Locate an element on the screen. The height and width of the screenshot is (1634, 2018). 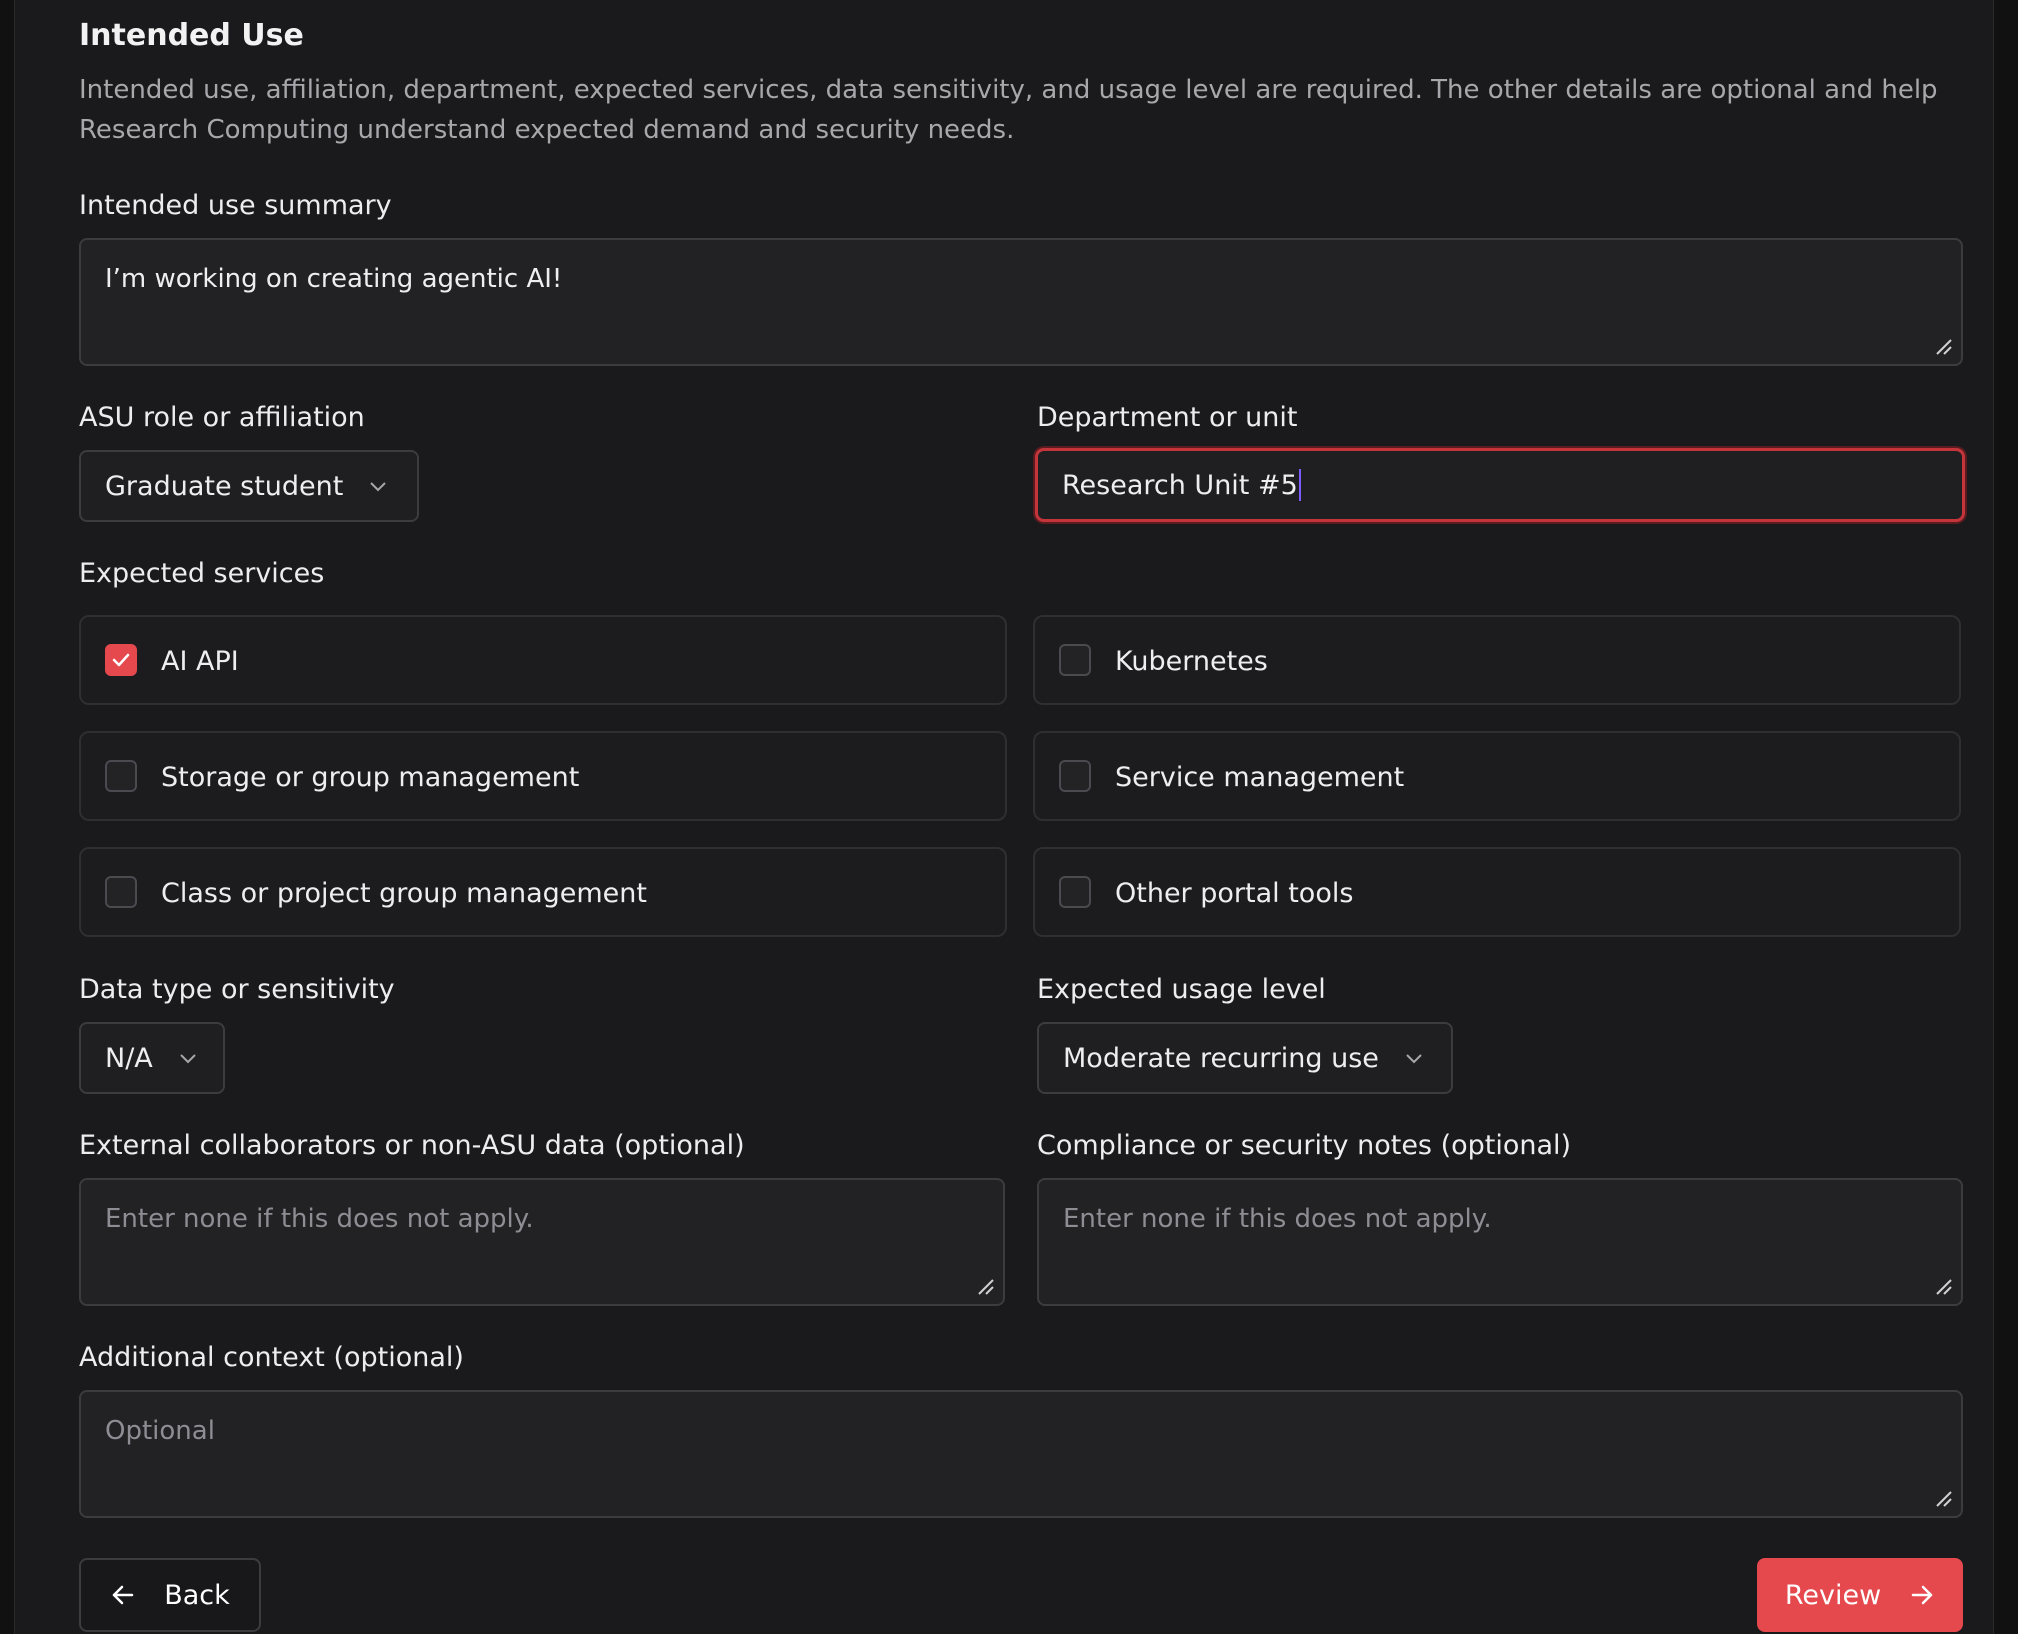
usage-level-label: Expected usage level is located at coordinates (1181, 989).